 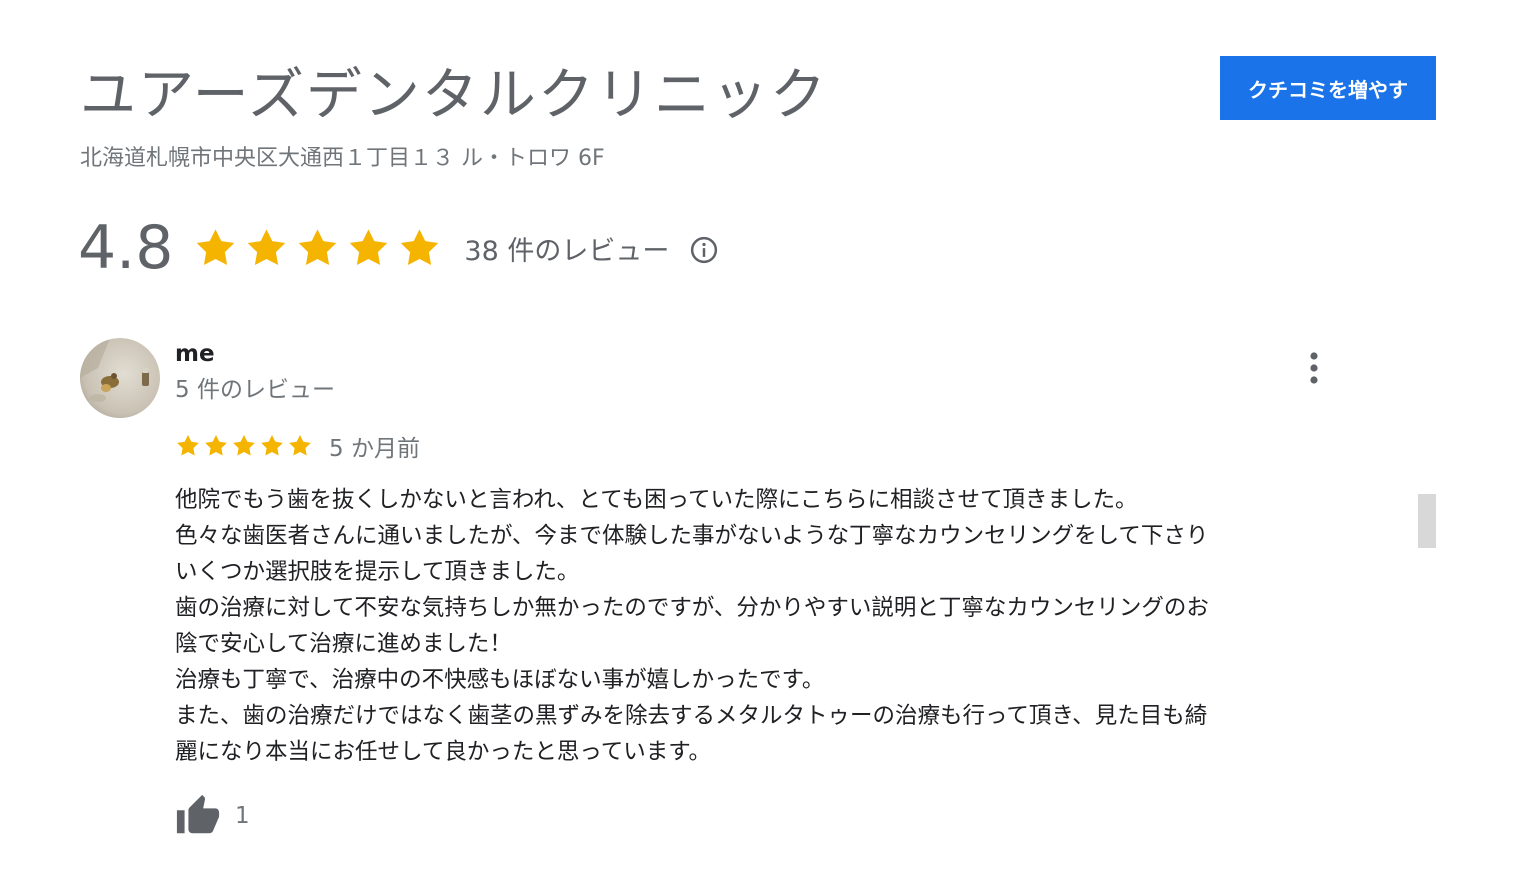 I want to click on review-stars, so click(x=244, y=446).